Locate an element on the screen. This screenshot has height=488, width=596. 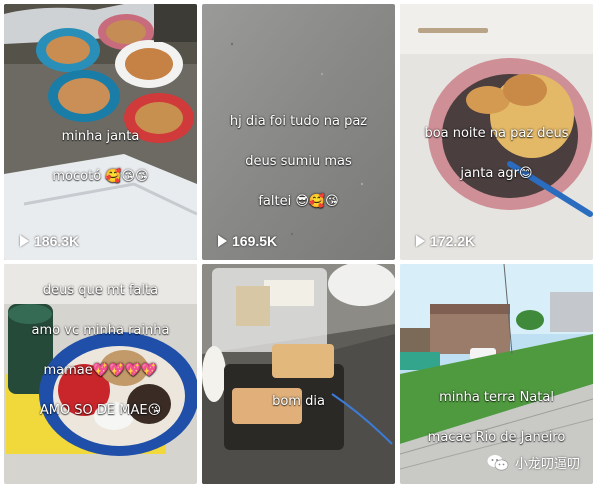
view-count: 172.2K is located at coordinates (445, 241).